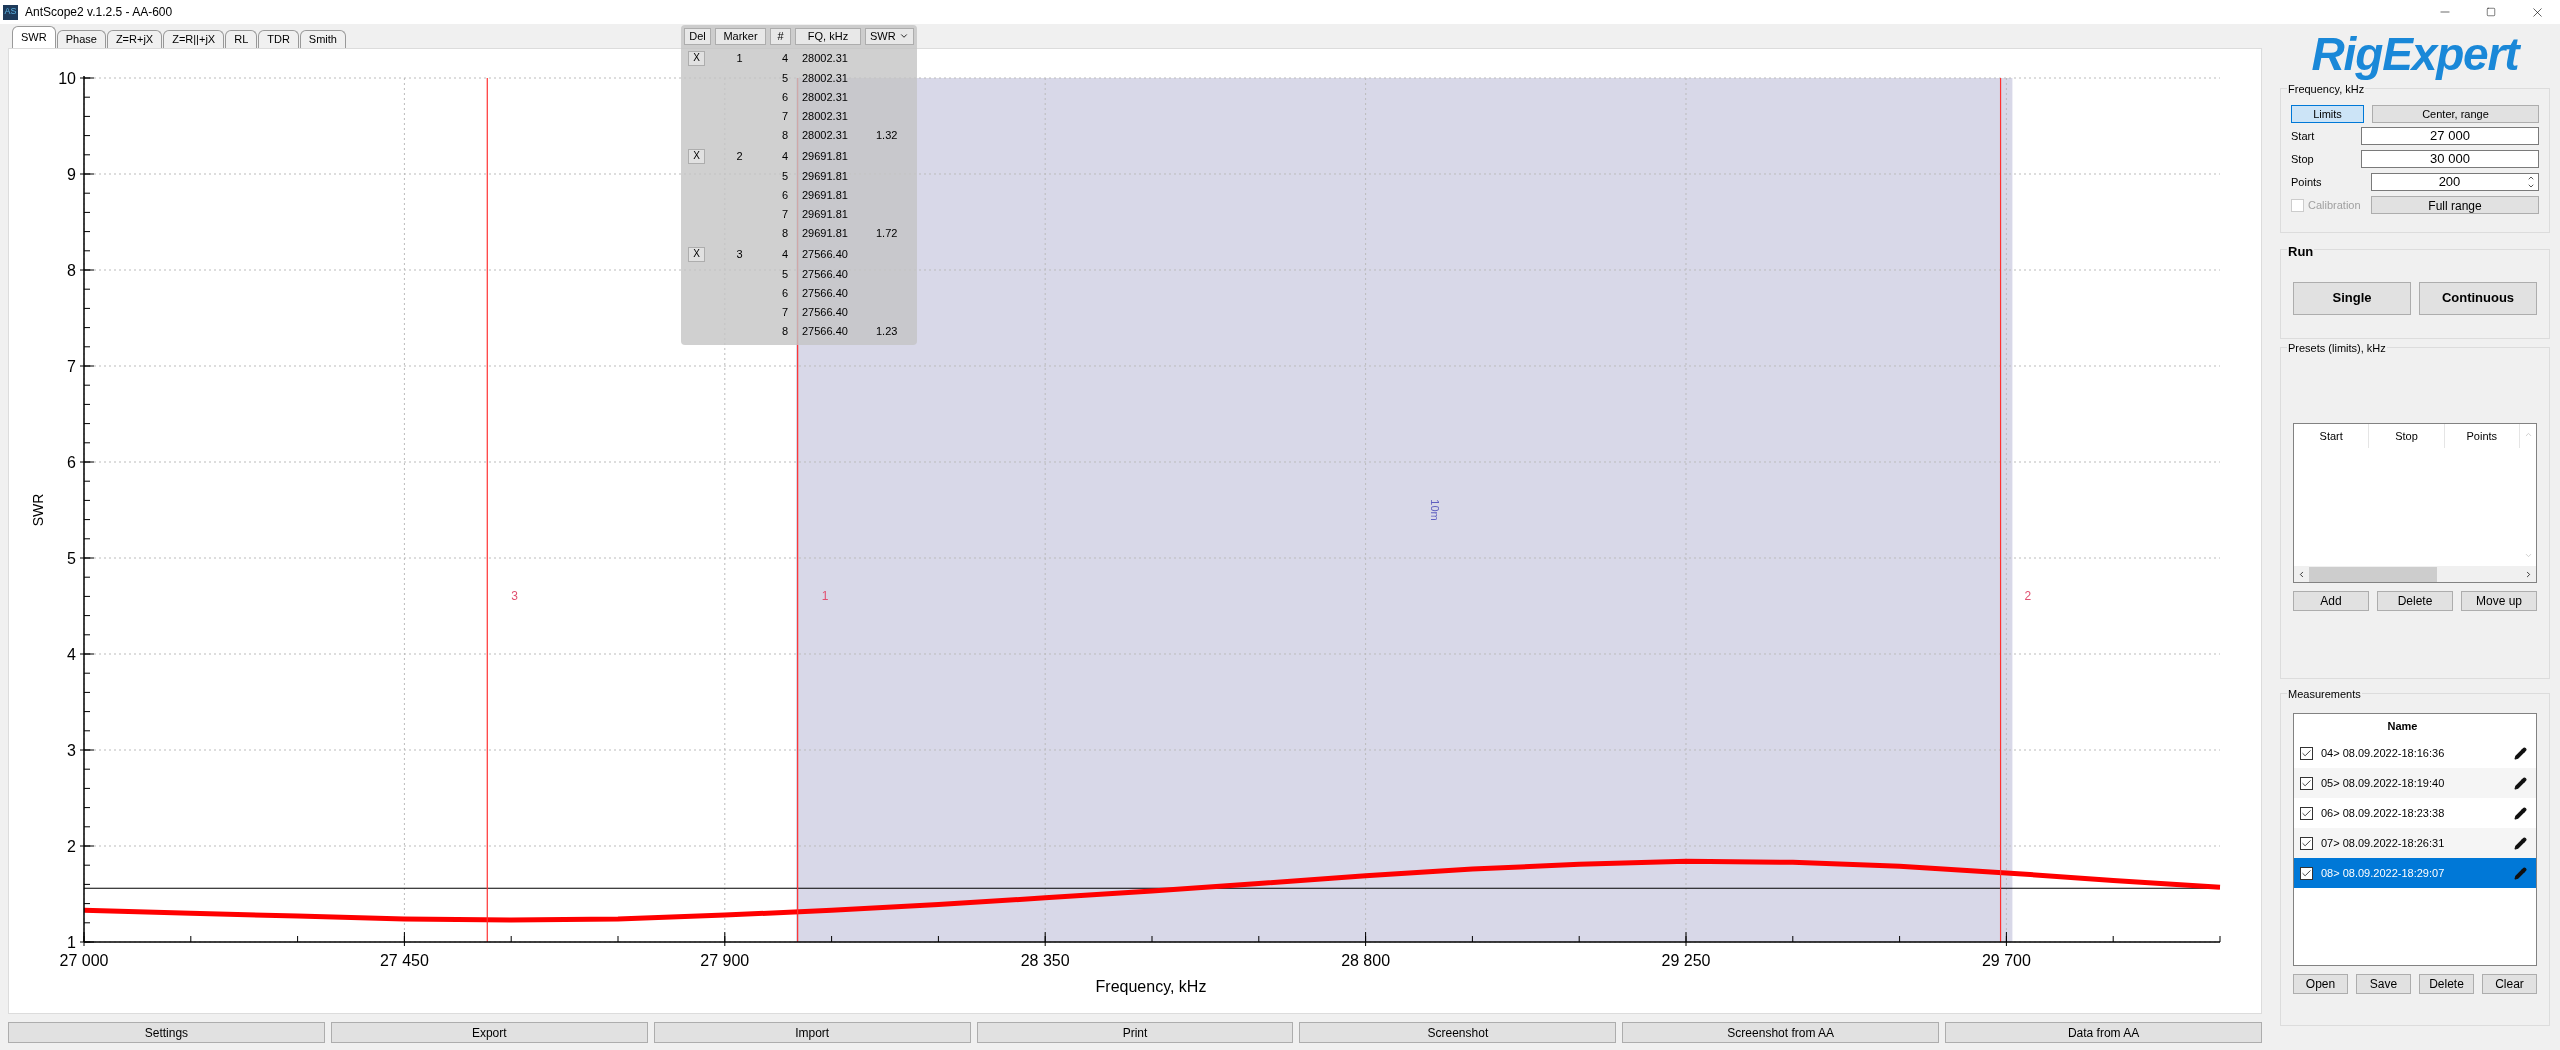 This screenshot has width=2560, height=1050. What do you see at coordinates (889, 36) in the screenshot?
I see `swr-column-selector: SWR` at bounding box center [889, 36].